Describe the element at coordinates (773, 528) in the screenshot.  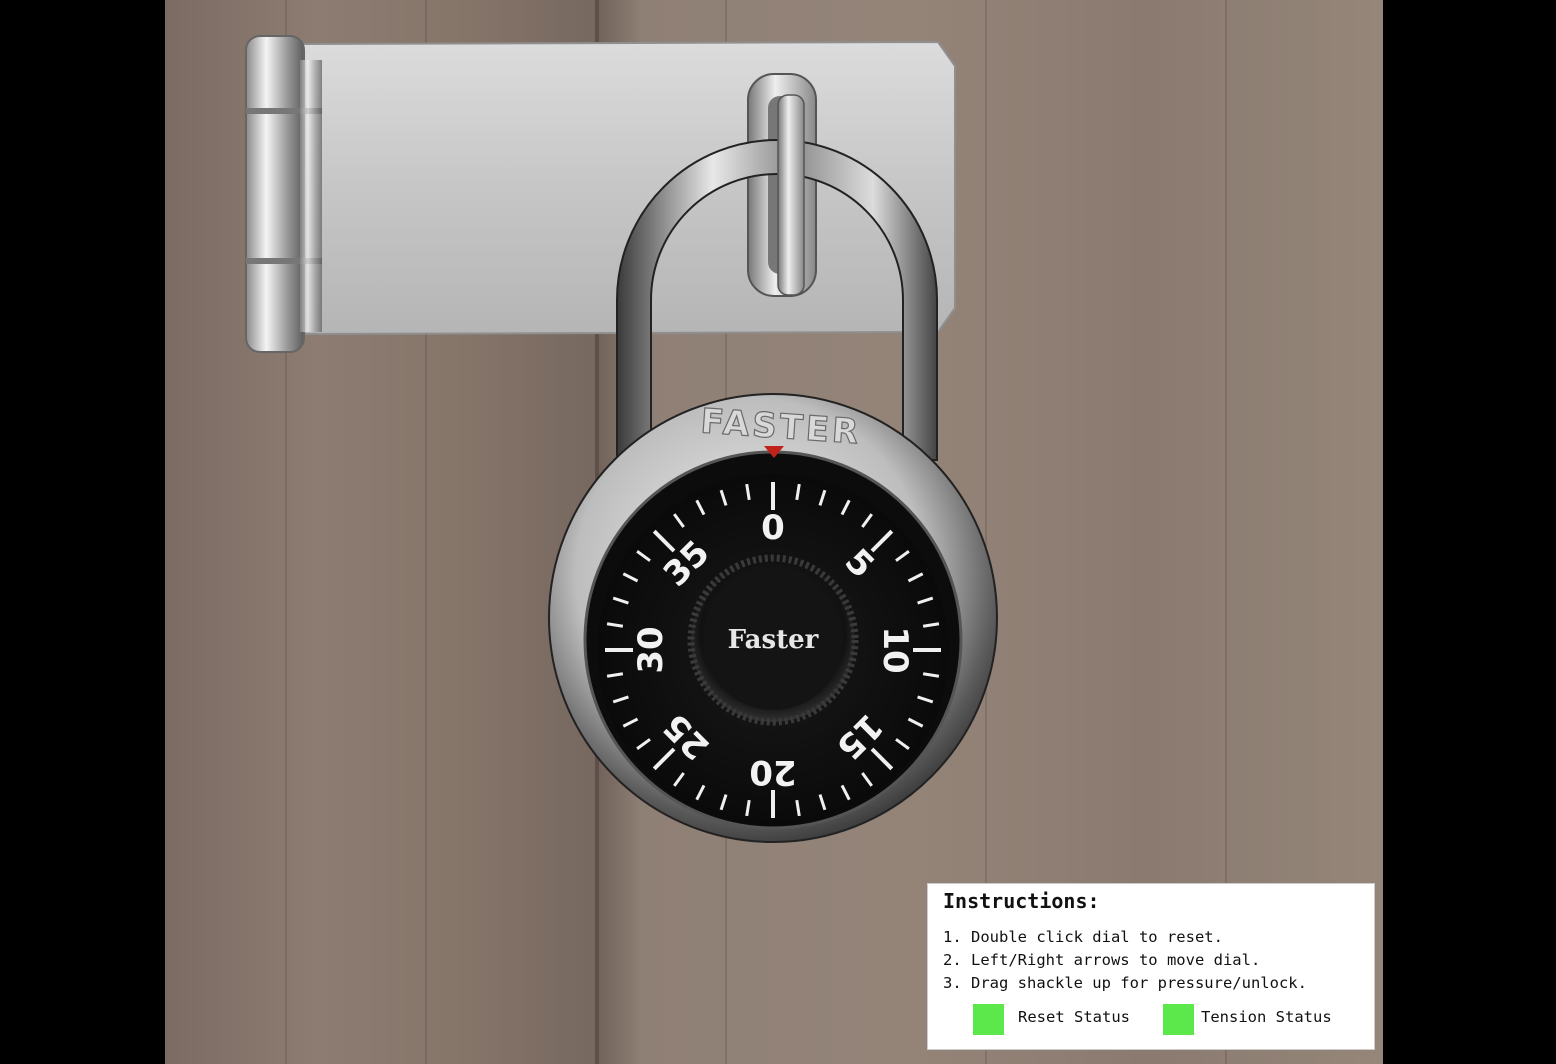
I see `dial-number: 0` at that location.